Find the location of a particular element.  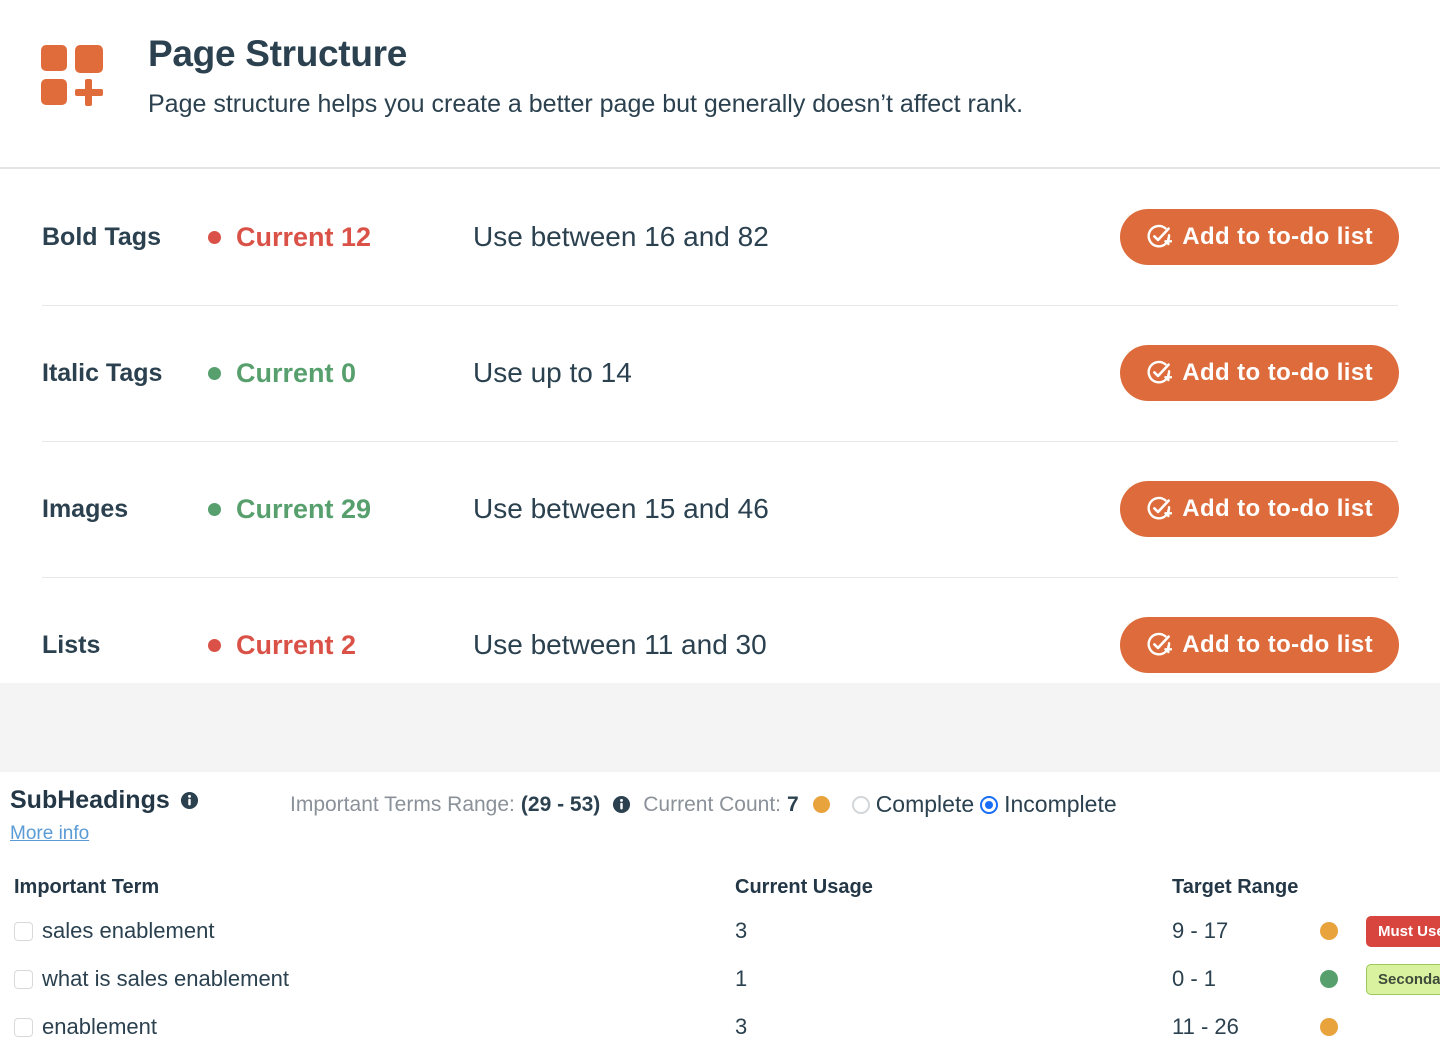

term-badge: Must Use is located at coordinates (1403, 931).